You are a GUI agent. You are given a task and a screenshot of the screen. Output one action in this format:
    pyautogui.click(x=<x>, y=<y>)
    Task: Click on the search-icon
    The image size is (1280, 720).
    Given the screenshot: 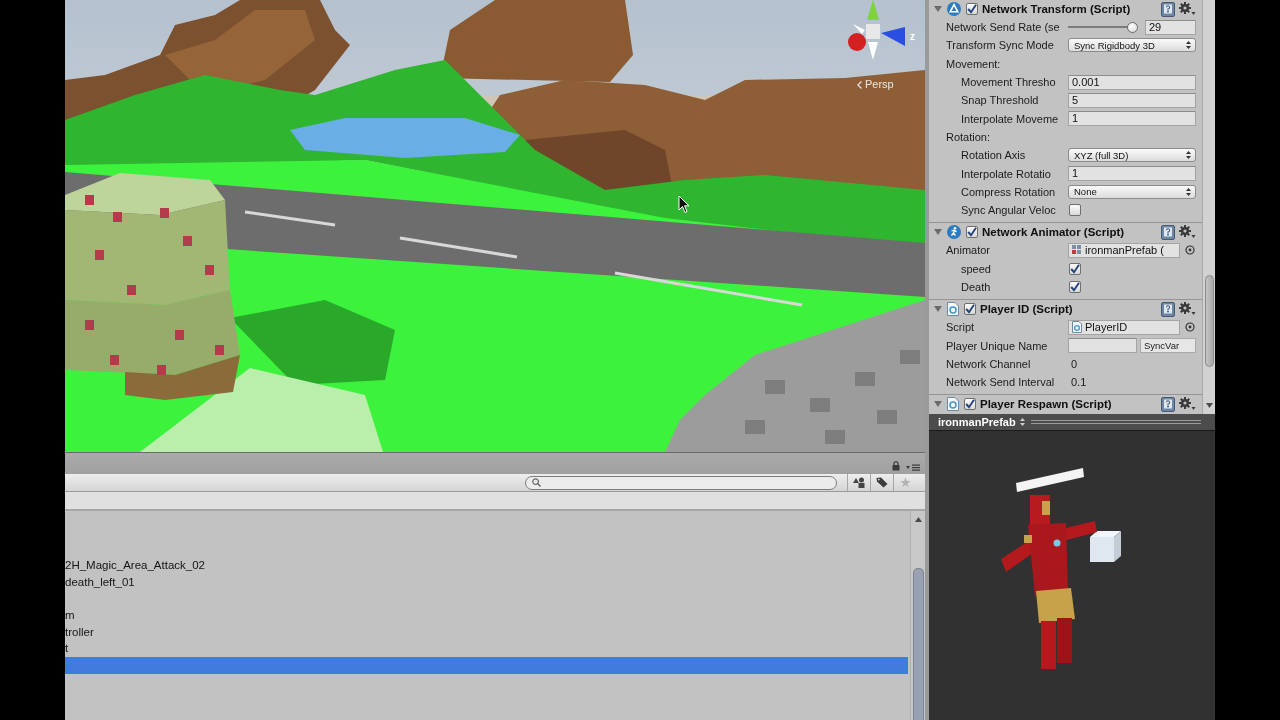 What is the action you would take?
    pyautogui.click(x=536, y=482)
    